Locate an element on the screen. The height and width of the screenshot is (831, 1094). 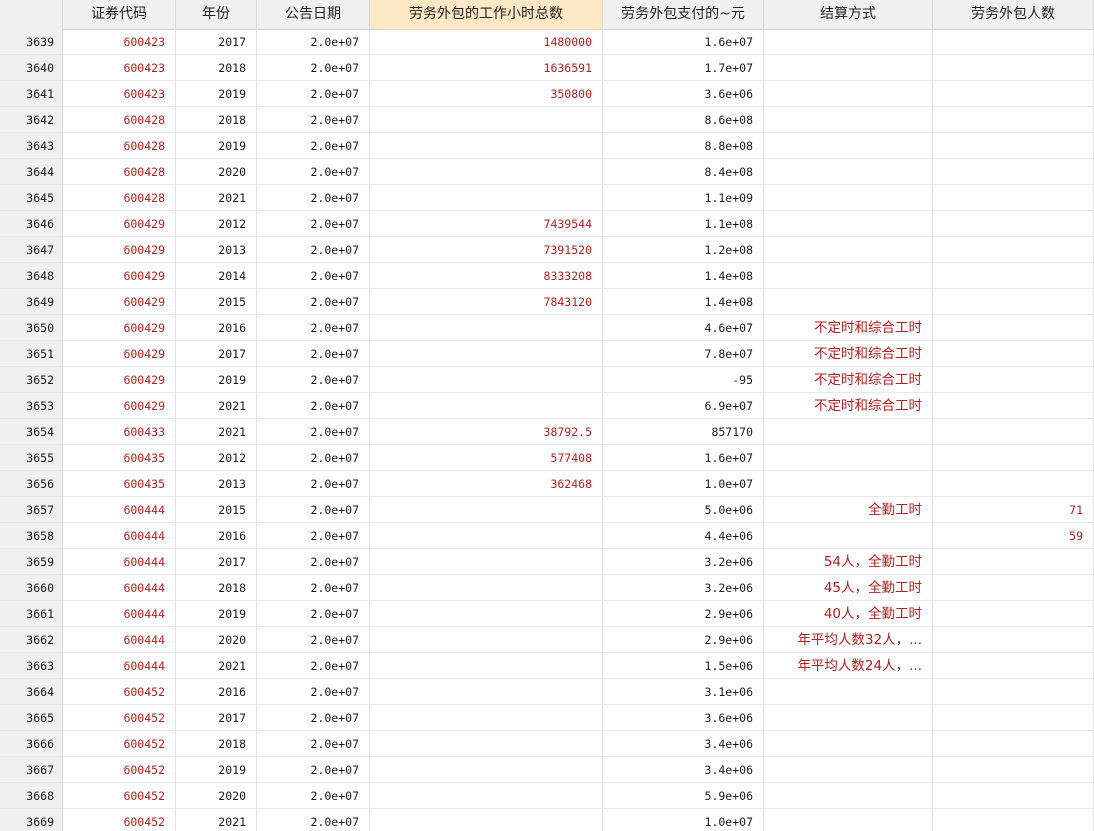
column-header-year: 年份 is located at coordinates (216, 14).